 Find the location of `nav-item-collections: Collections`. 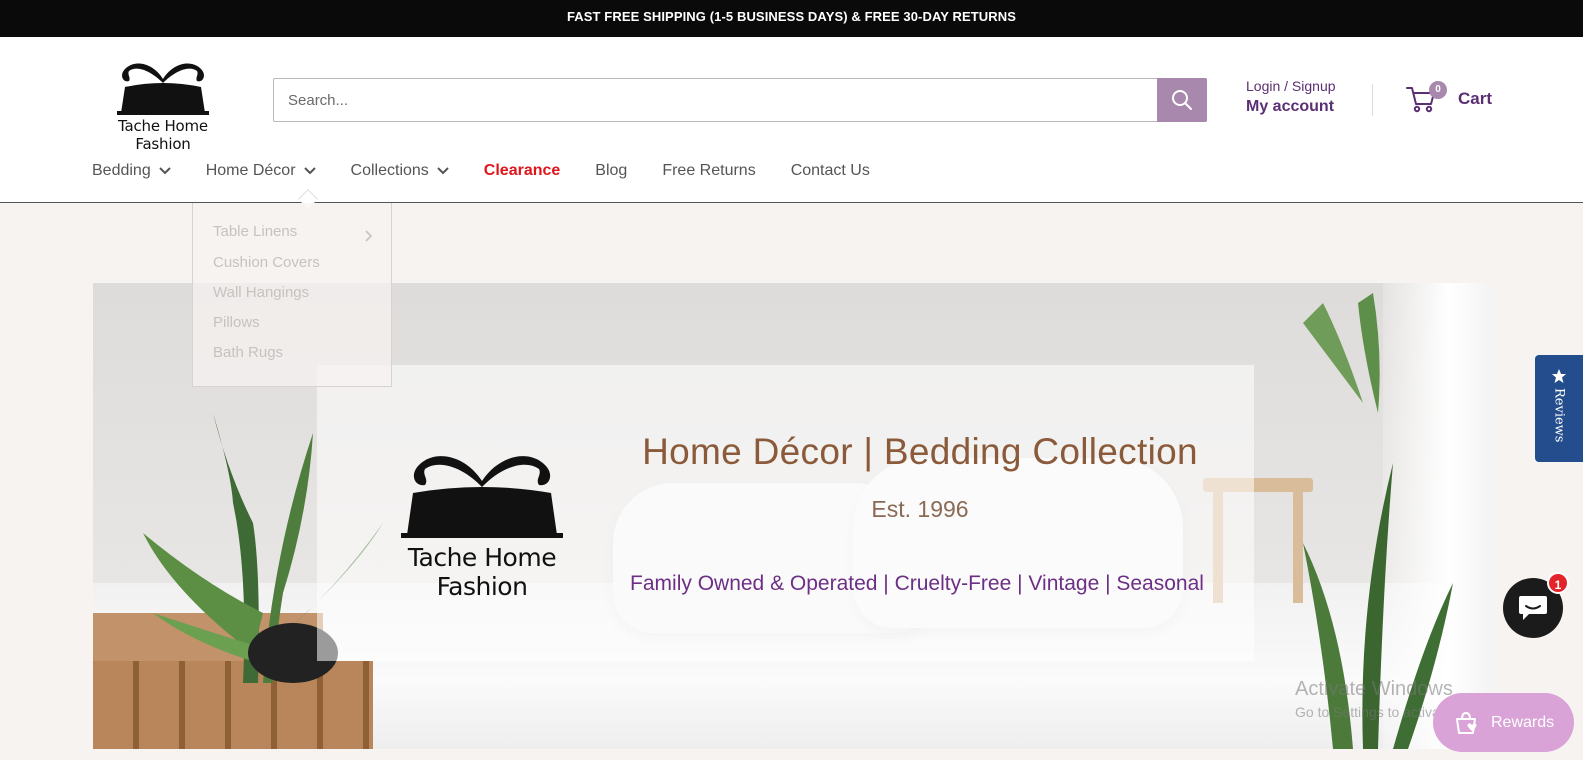

nav-item-collections: Collections is located at coordinates (400, 171).